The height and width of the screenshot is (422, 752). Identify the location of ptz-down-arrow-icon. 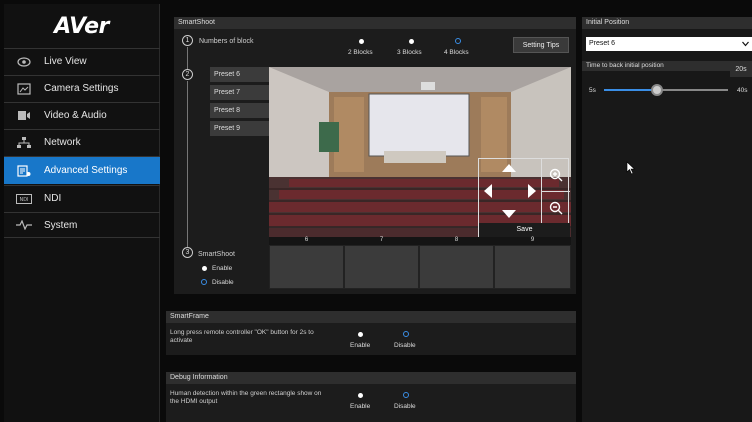
(509, 214).